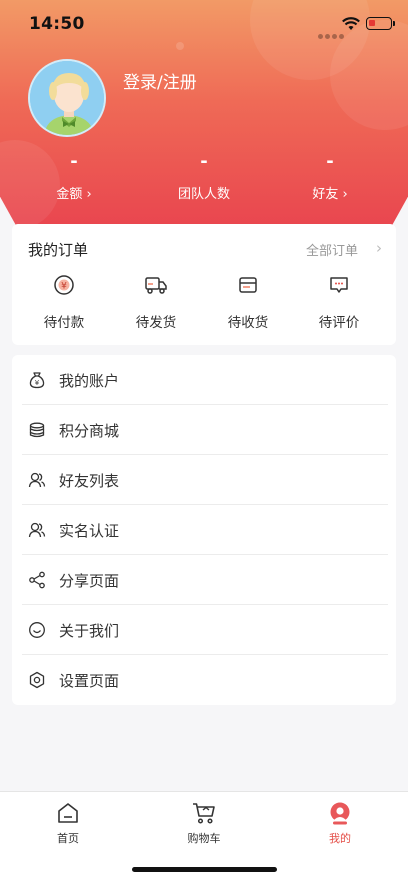 This screenshot has height=883, width=408. I want to click on menu-item-friends-list: 好友列表, so click(204, 480).